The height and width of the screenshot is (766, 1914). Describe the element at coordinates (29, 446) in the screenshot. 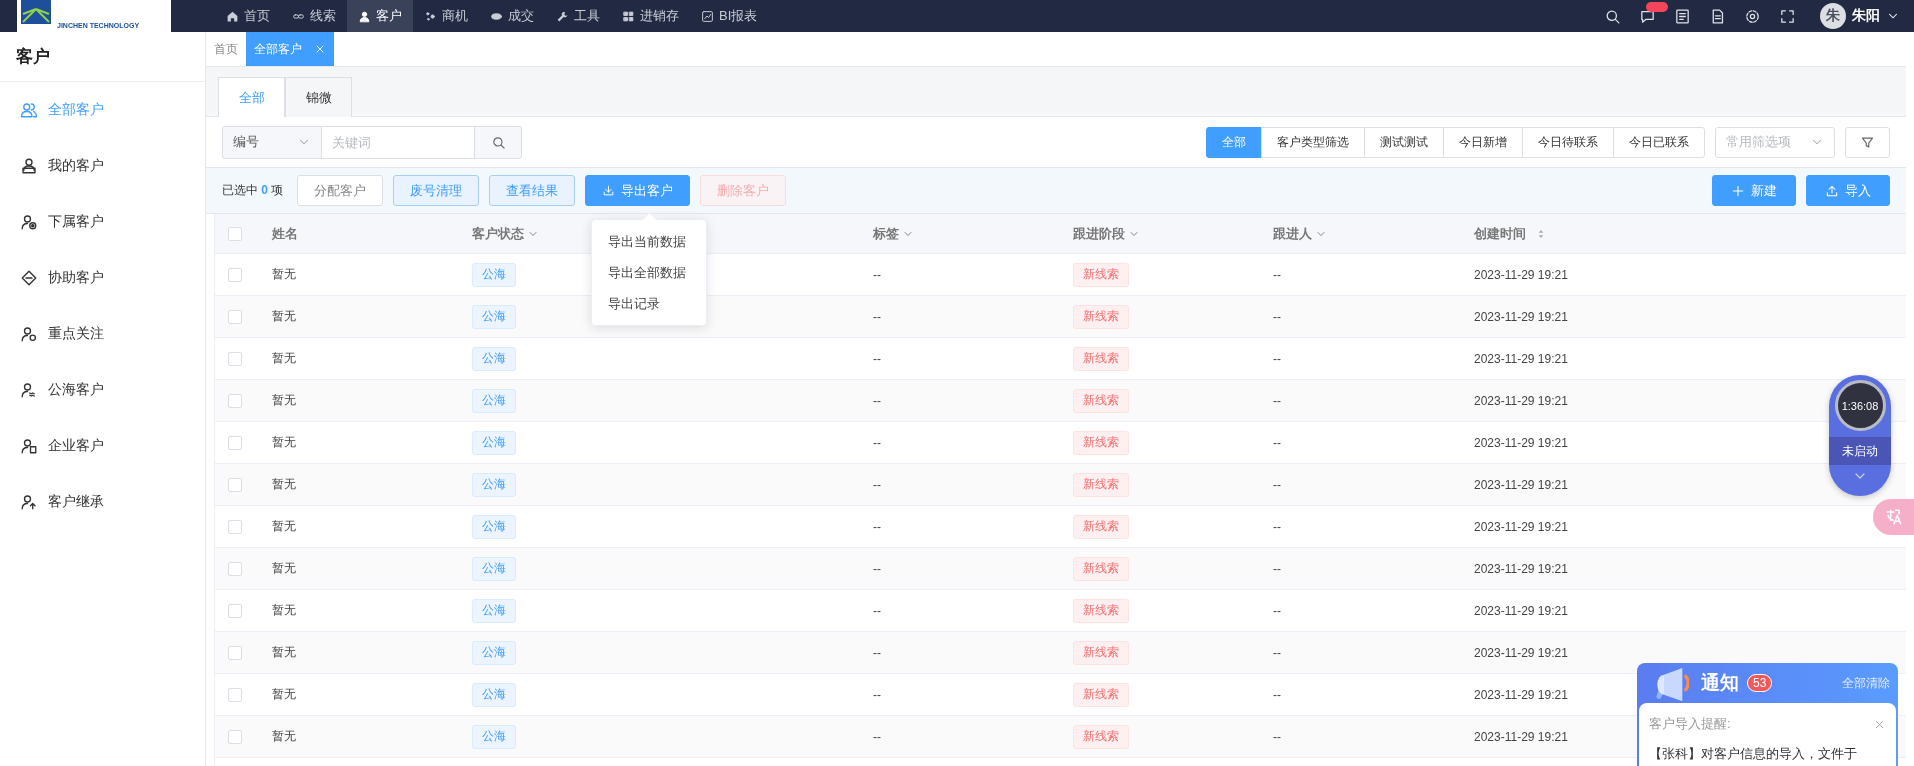

I see `user-building-icon` at that location.